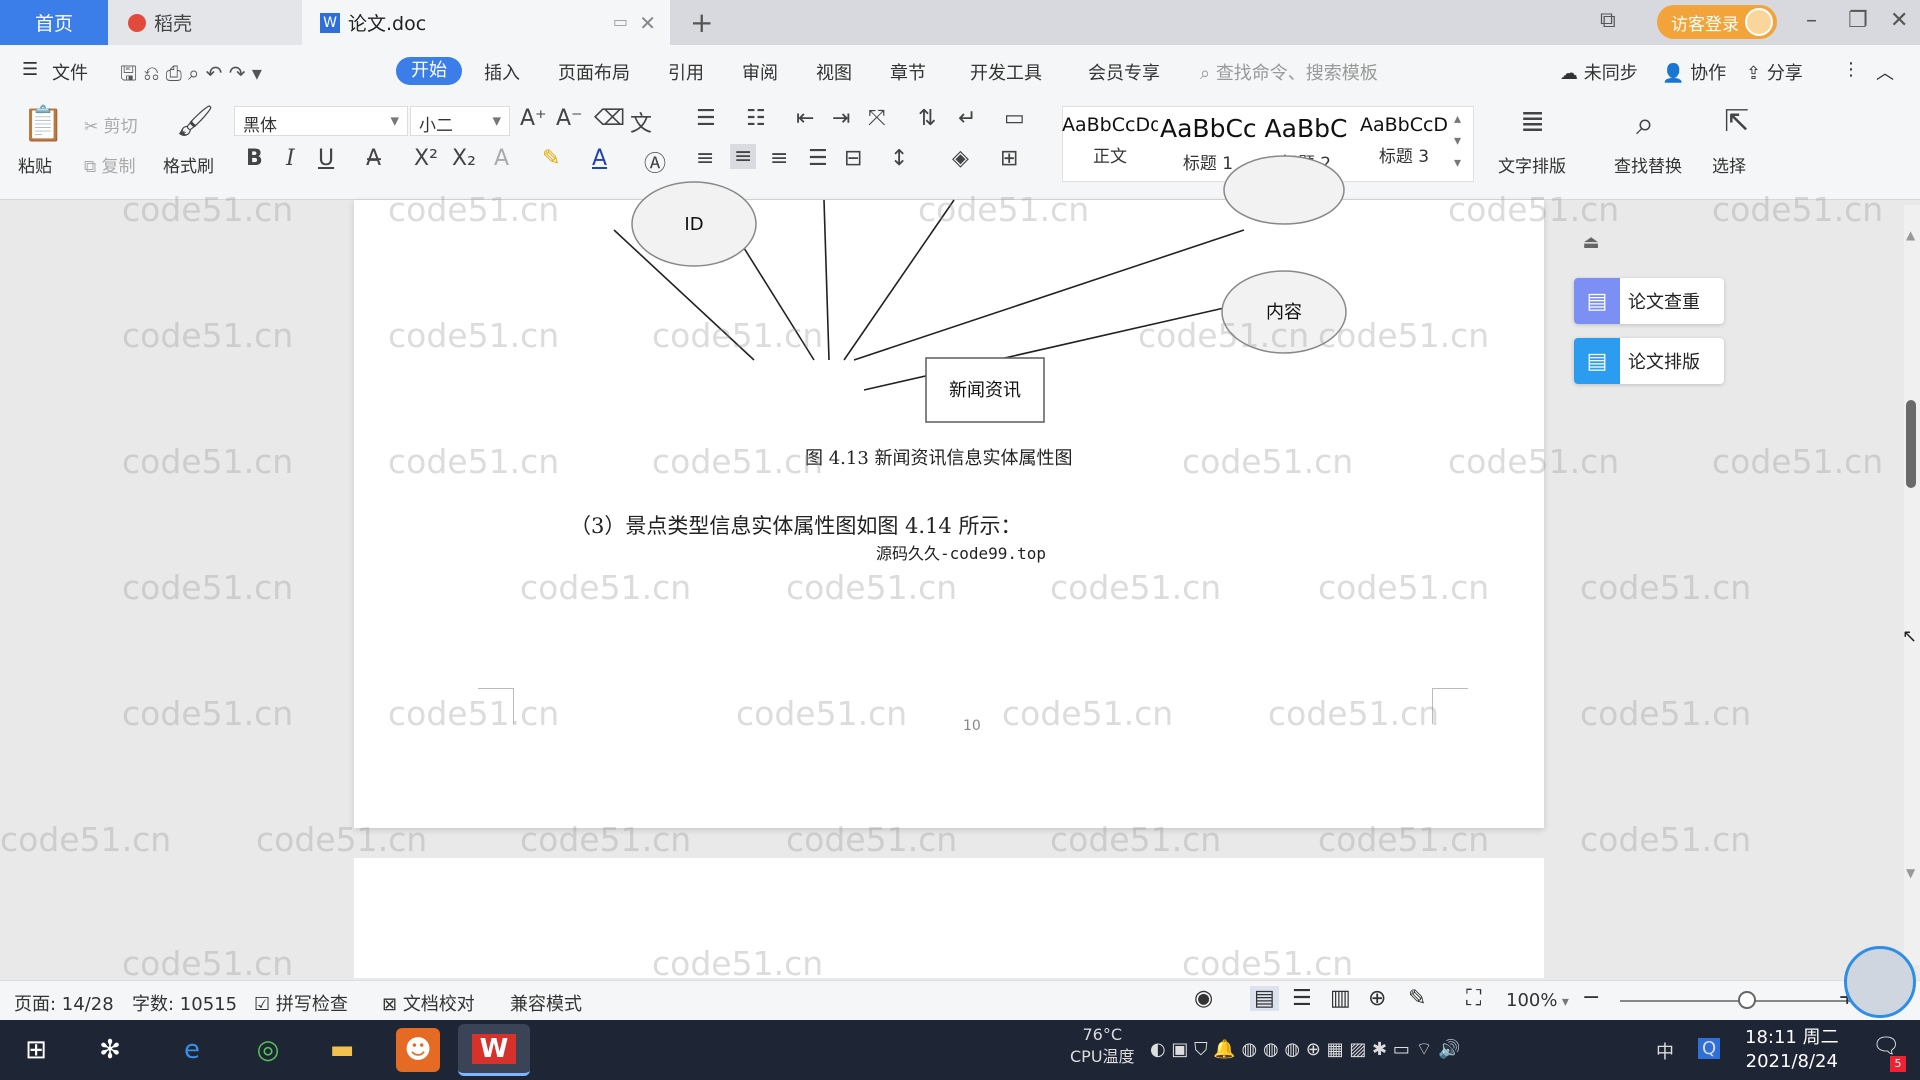 The height and width of the screenshot is (1080, 1920). What do you see at coordinates (841, 118) in the screenshot?
I see `indent-icon: ⇥` at bounding box center [841, 118].